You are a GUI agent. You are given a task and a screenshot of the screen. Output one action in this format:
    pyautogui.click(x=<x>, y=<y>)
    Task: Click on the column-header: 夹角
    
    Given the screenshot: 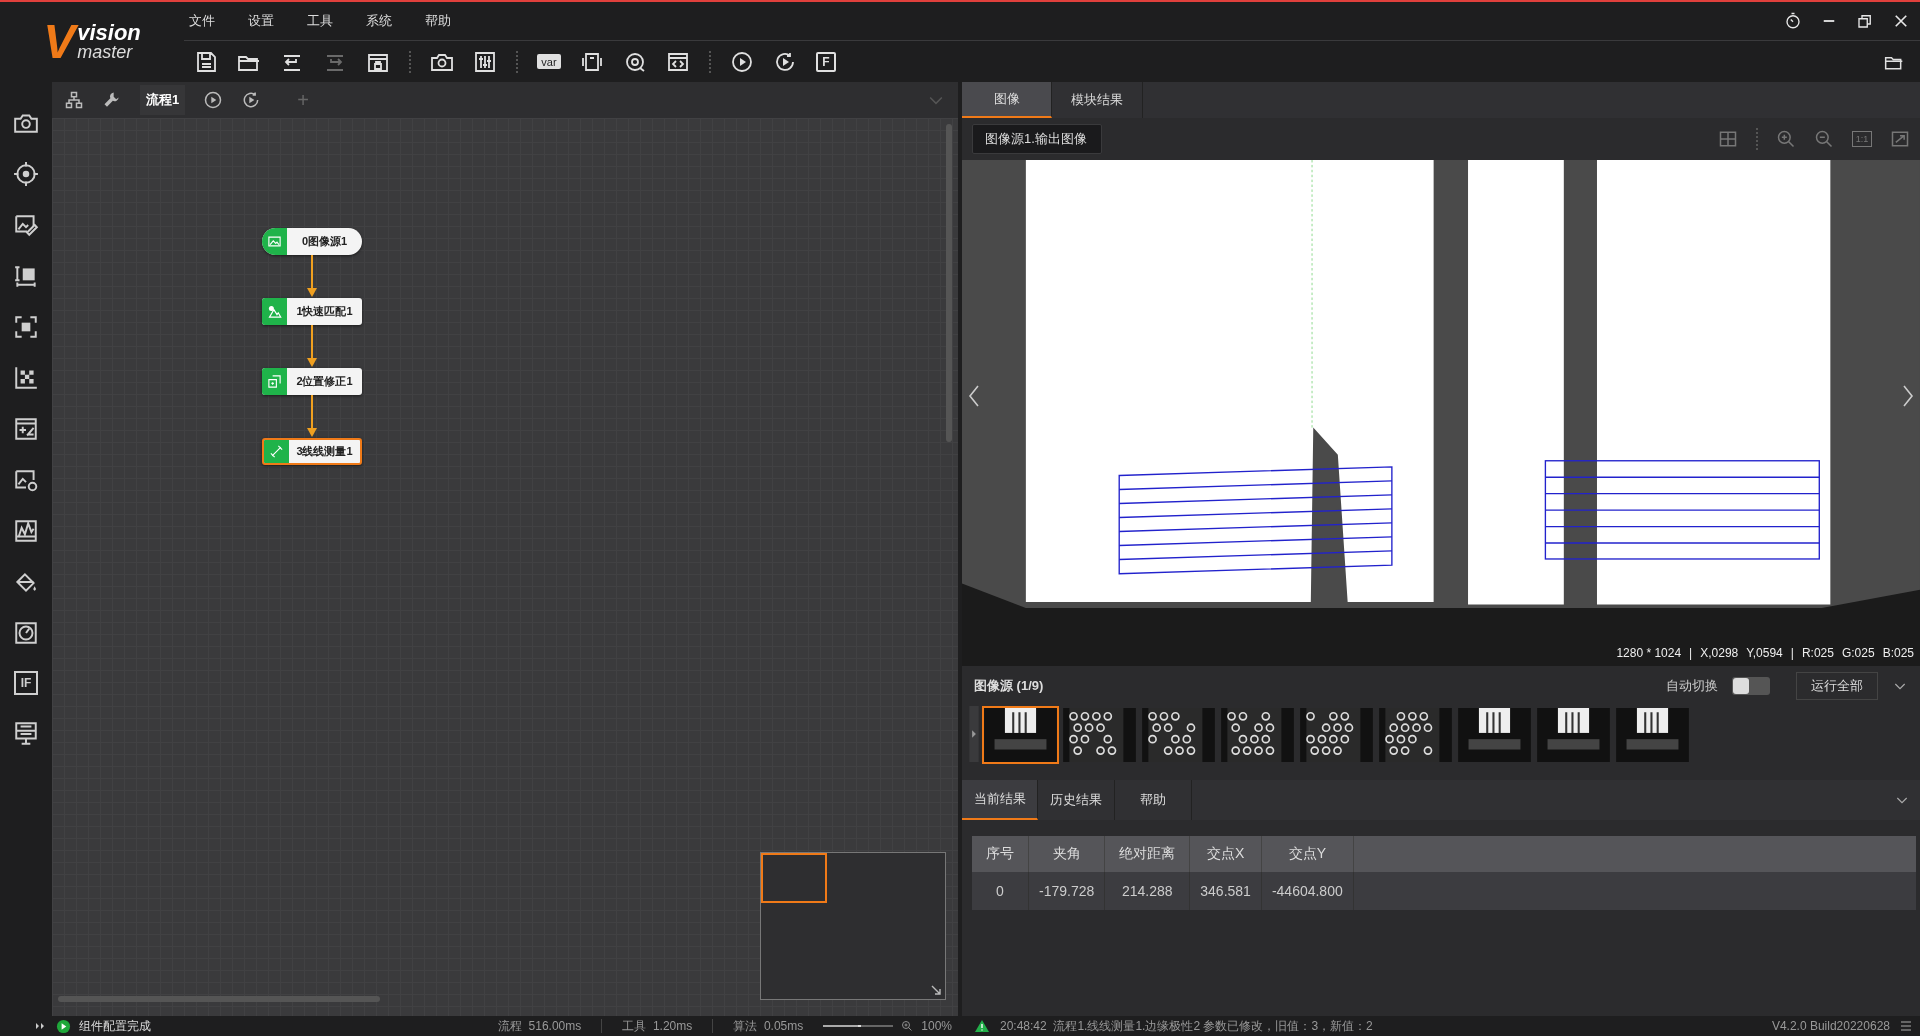 What is the action you would take?
    pyautogui.click(x=1066, y=854)
    